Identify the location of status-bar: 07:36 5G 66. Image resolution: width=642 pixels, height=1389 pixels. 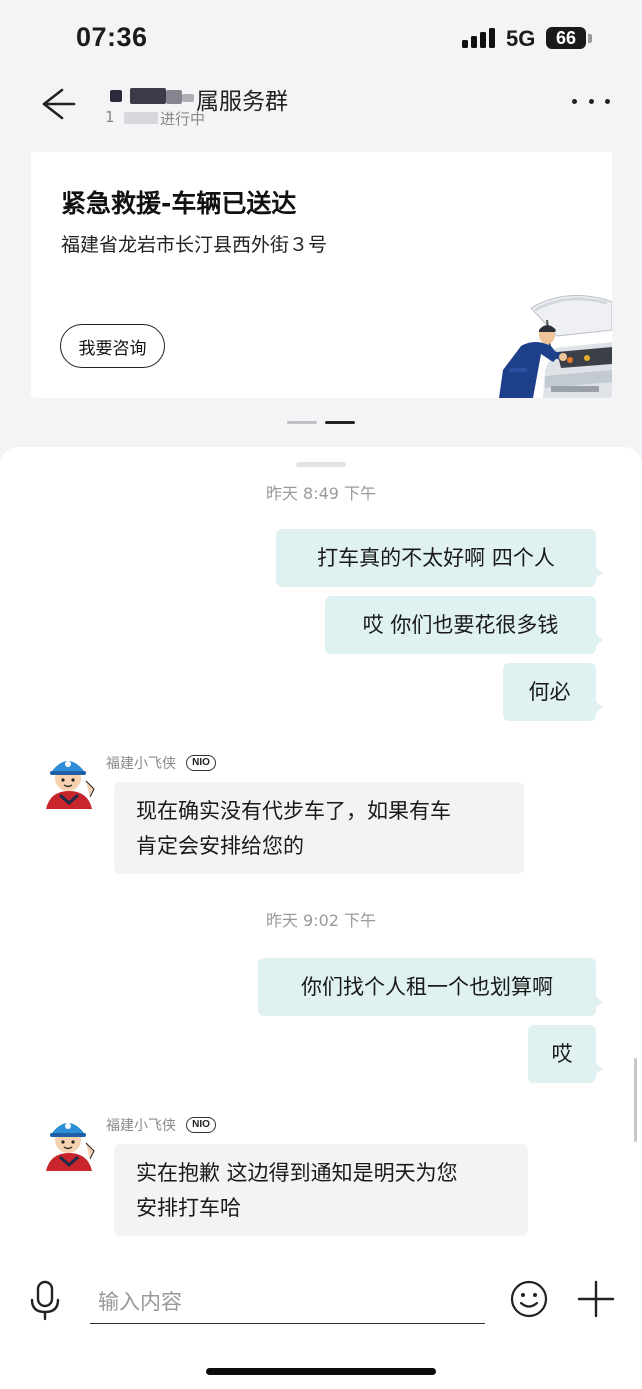
(321, 38).